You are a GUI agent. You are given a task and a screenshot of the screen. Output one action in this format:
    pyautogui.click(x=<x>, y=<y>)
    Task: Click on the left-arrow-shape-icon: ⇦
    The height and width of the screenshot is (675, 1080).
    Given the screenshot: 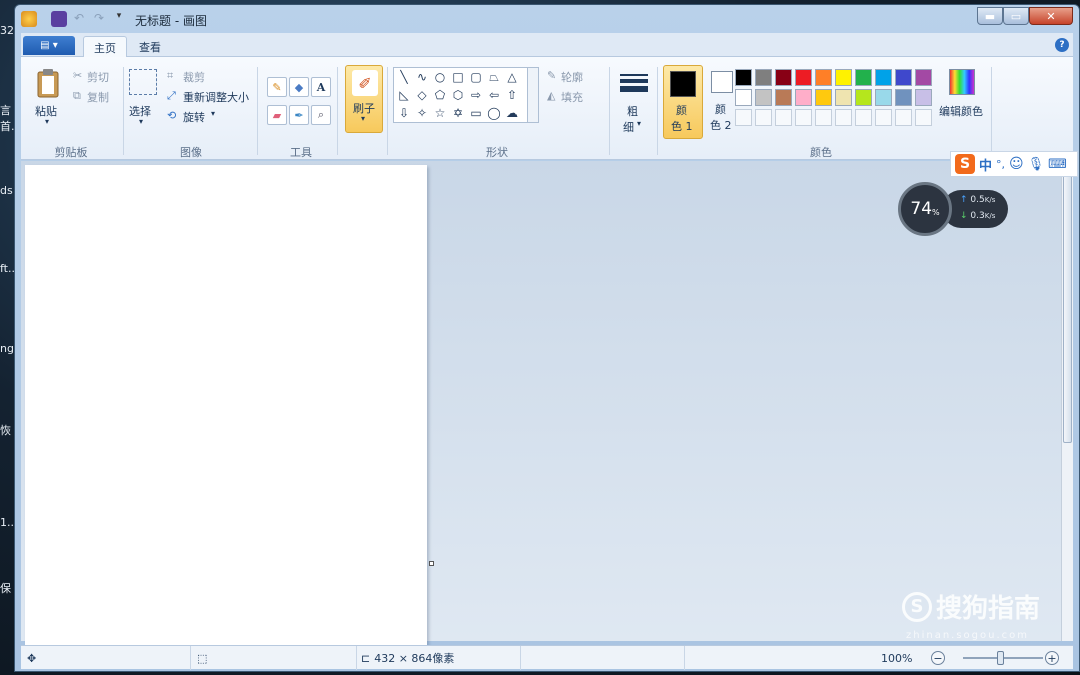 What is the action you would take?
    pyautogui.click(x=494, y=95)
    